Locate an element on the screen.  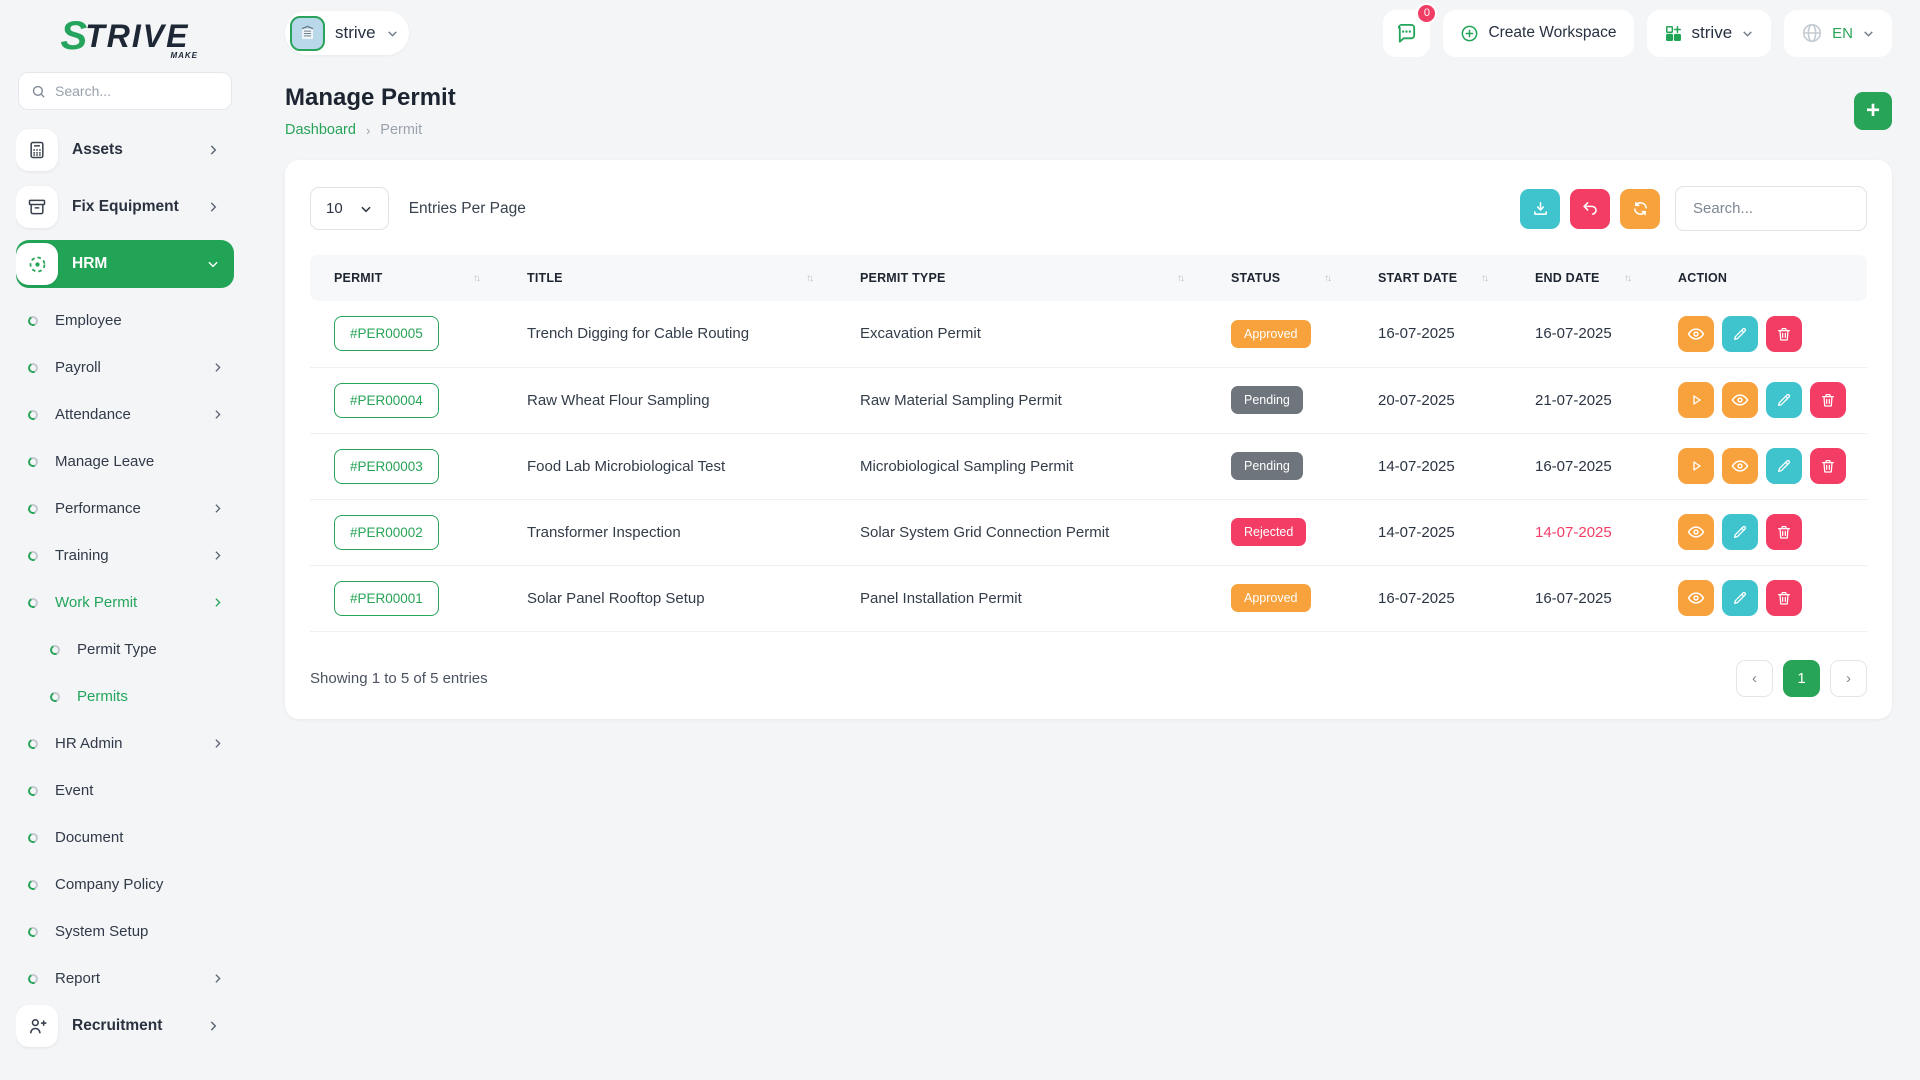
breadcrumb-dashboard-link: Dashboard is located at coordinates (320, 130).